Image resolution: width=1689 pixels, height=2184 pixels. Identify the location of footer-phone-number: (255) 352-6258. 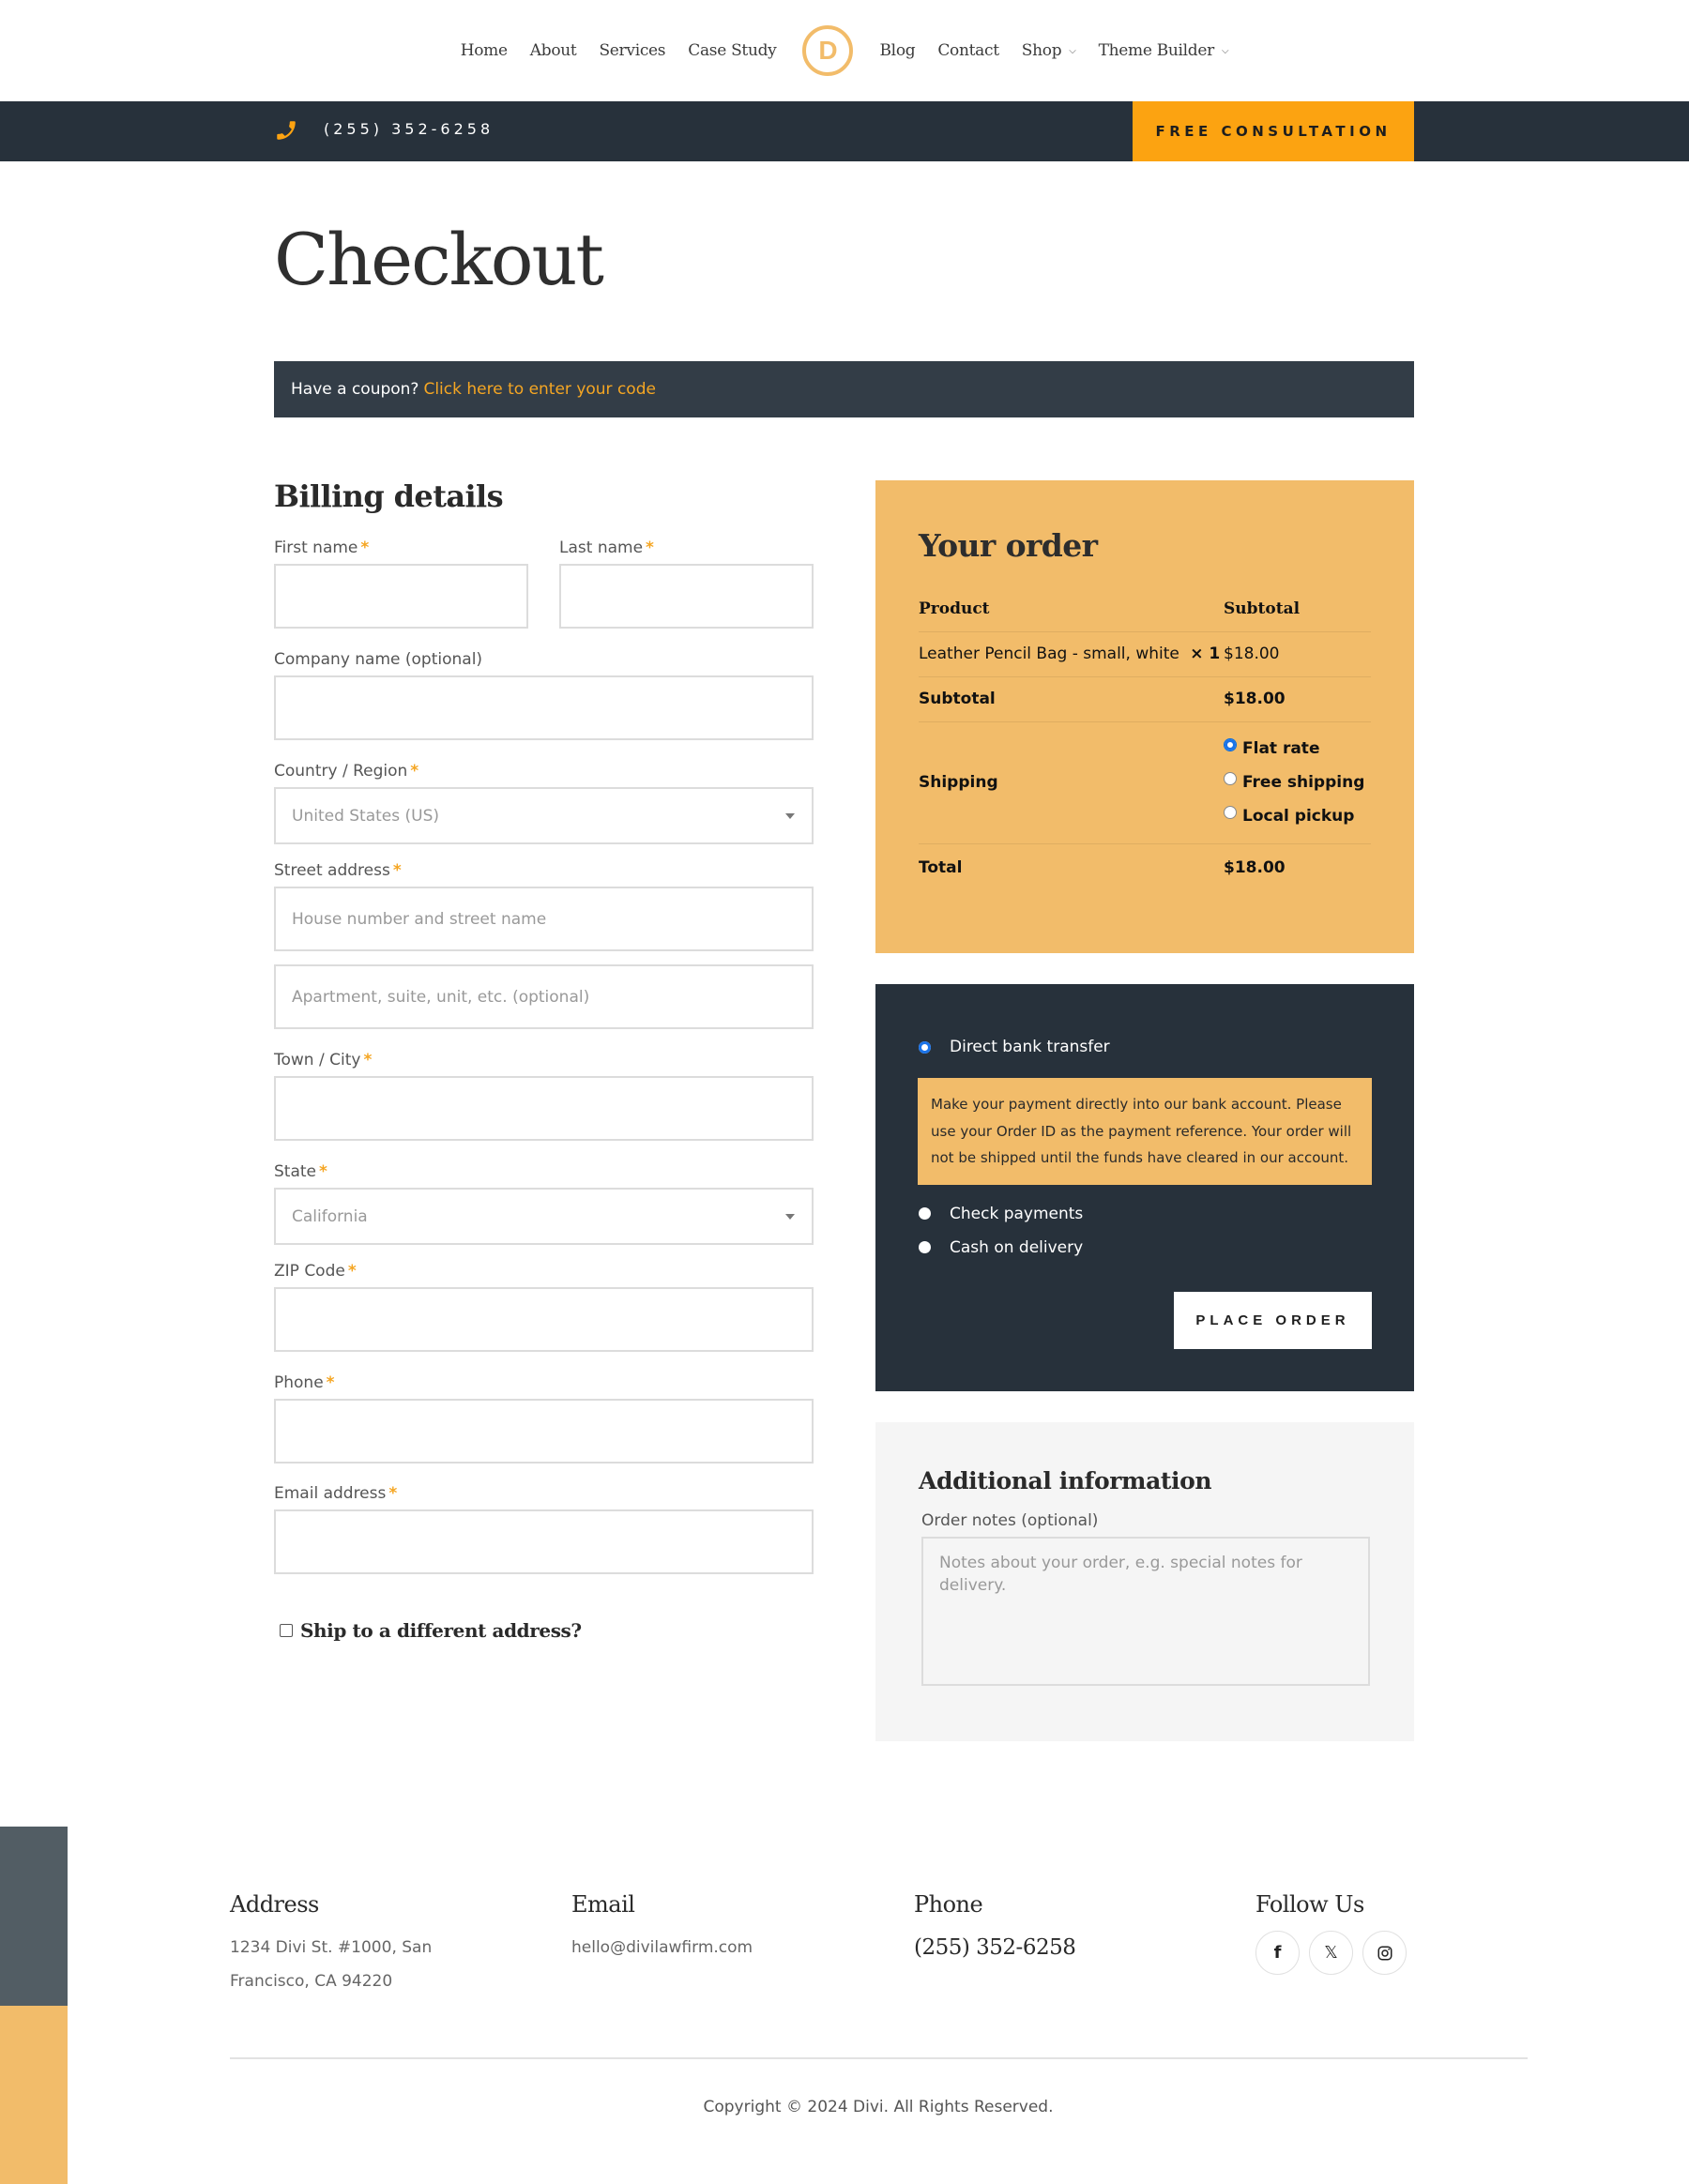
(995, 1947).